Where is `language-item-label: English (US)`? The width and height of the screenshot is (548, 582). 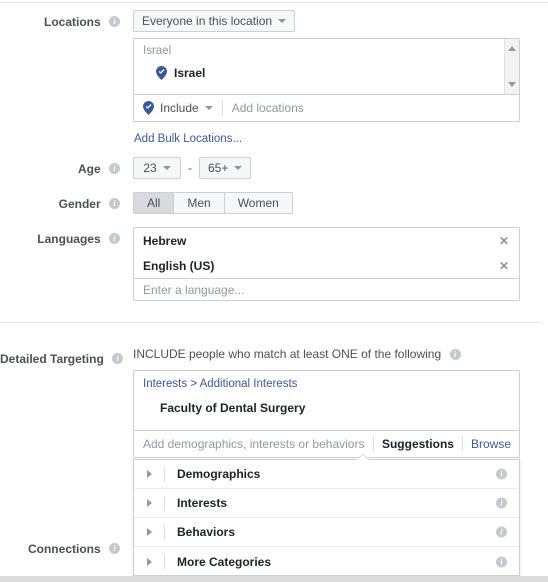
language-item-label: English (US) is located at coordinates (179, 265).